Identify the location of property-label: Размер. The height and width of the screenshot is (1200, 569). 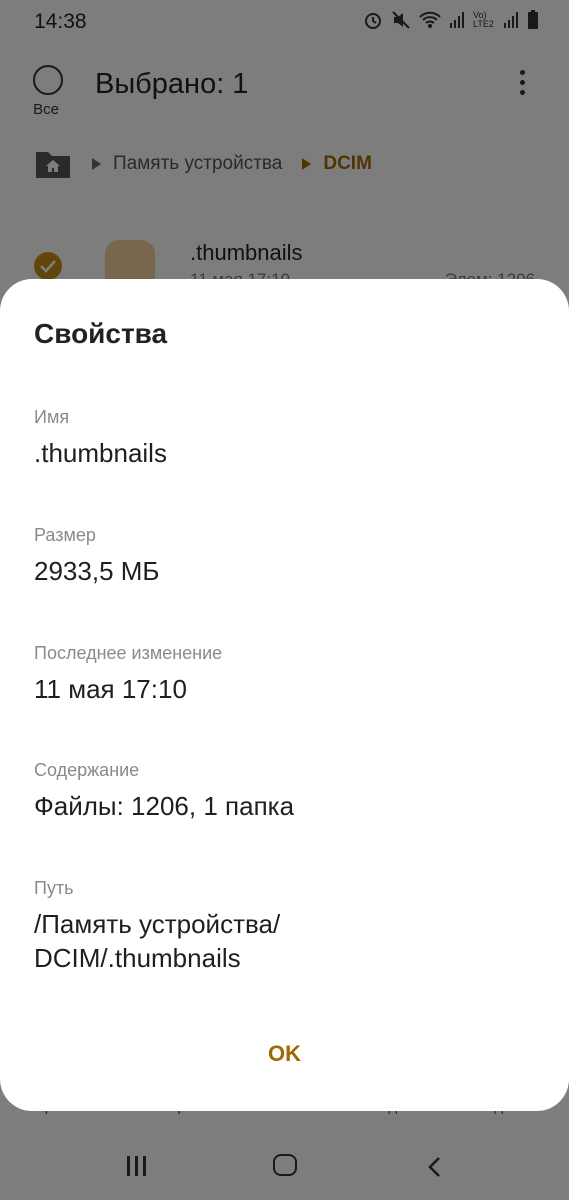
(65, 535).